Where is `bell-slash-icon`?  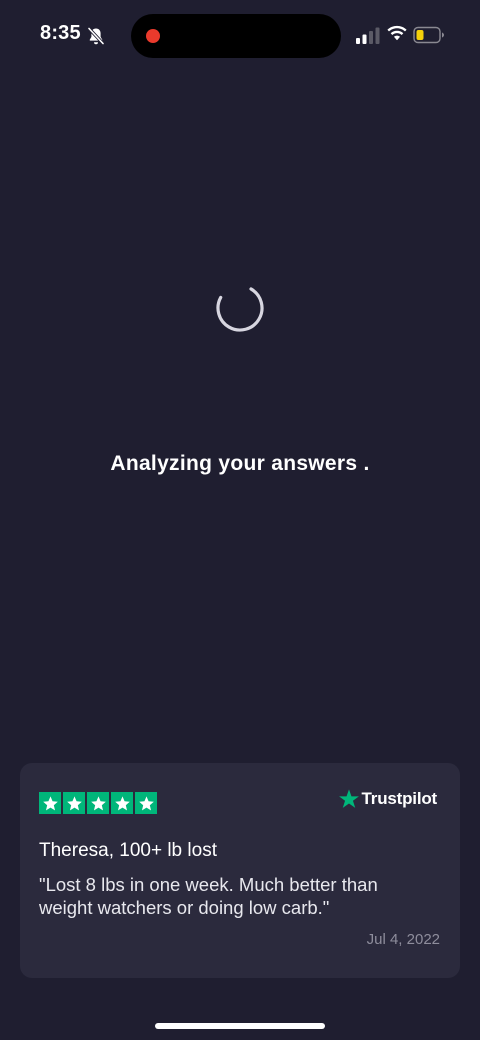 bell-slash-icon is located at coordinates (96, 36).